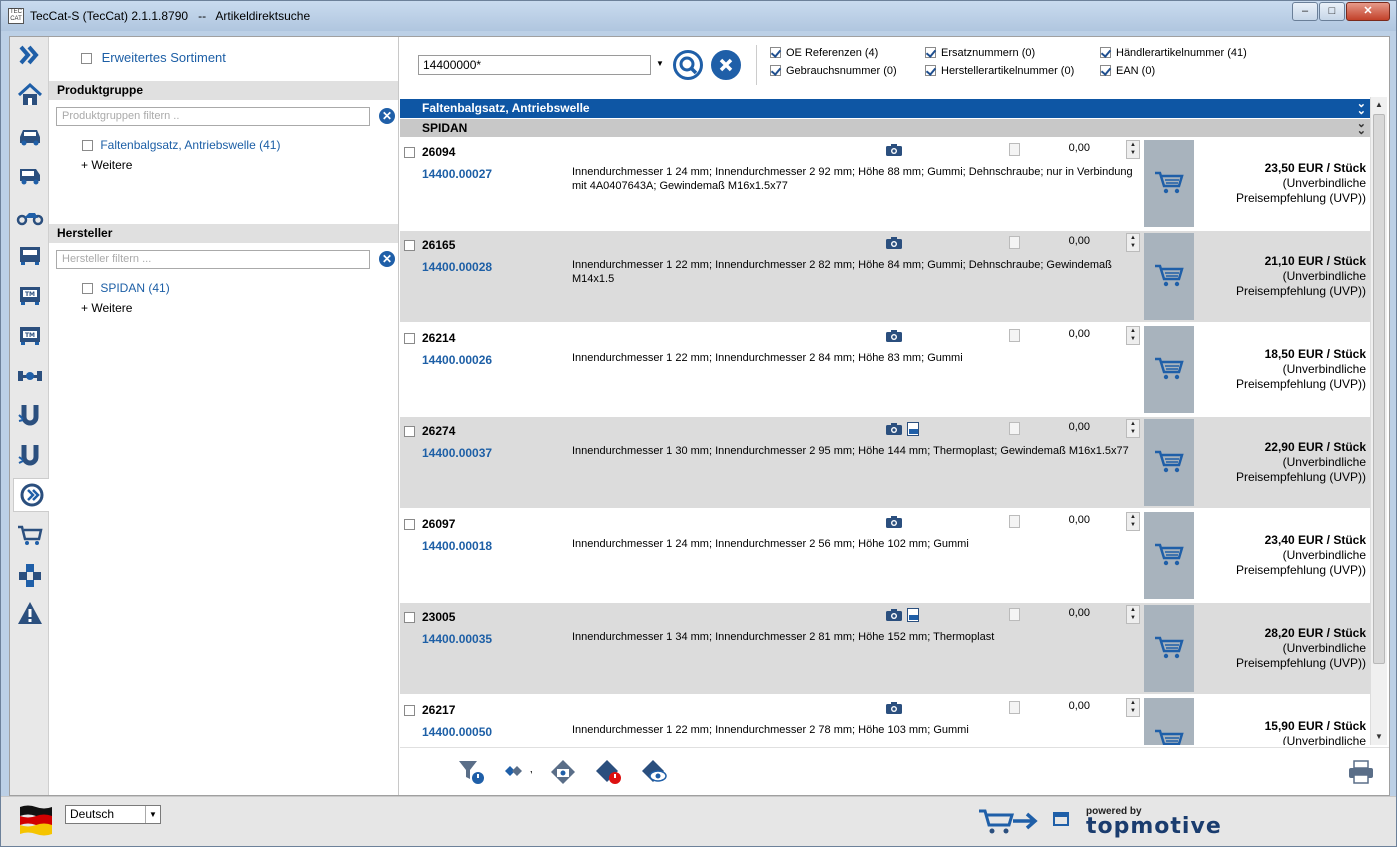 This screenshot has width=1397, height=847. I want to click on scroll-thumb, so click(1379, 389).